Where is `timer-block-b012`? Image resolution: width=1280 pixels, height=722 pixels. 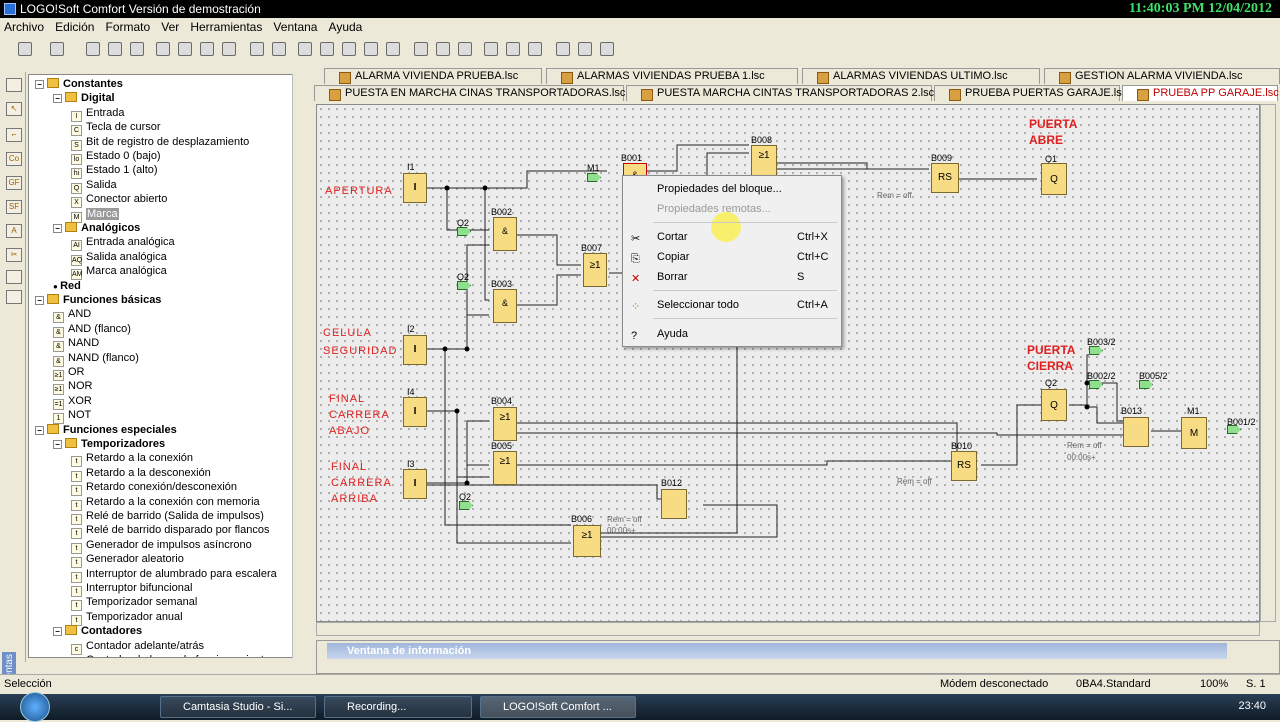
timer-block-b012 is located at coordinates (674, 504).